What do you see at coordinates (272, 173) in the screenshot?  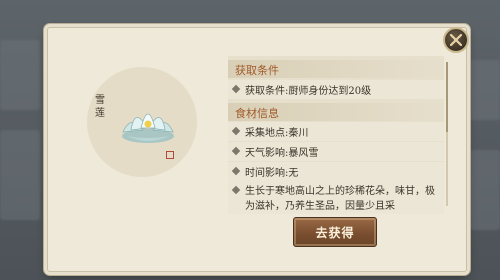 I see `time-effect: 时间影响:无` at bounding box center [272, 173].